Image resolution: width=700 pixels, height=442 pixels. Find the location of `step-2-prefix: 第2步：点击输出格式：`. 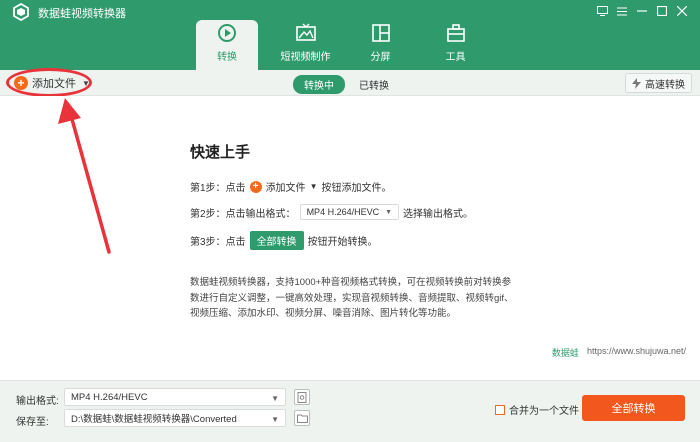

step-2-prefix: 第2步：点击输出格式： is located at coordinates (243, 214).